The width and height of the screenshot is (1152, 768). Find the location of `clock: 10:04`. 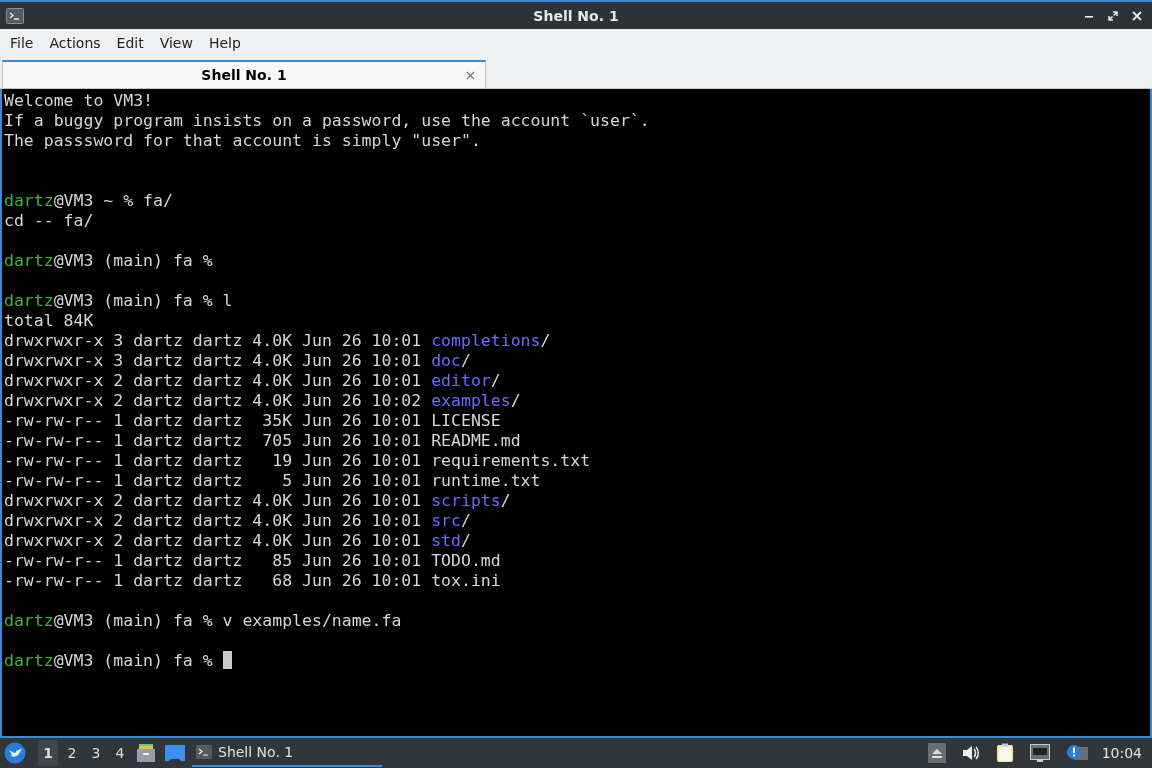

clock: 10:04 is located at coordinates (1121, 753).